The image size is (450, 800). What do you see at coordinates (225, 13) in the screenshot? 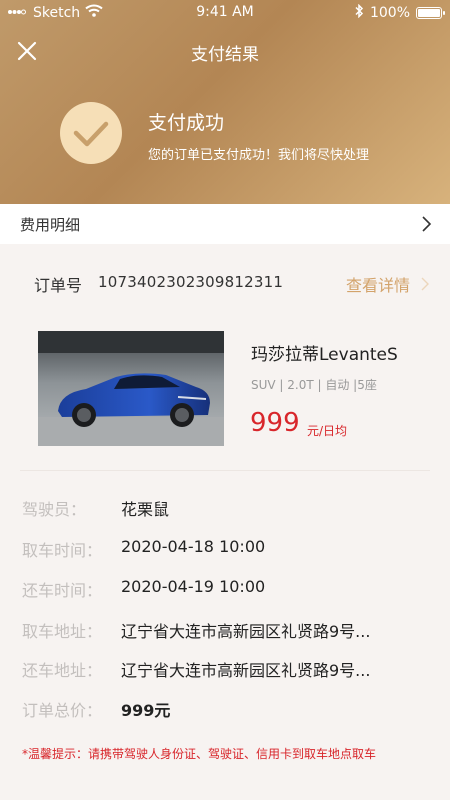
I see `status-bar: Sketch 9:41 AM 100%` at bounding box center [225, 13].